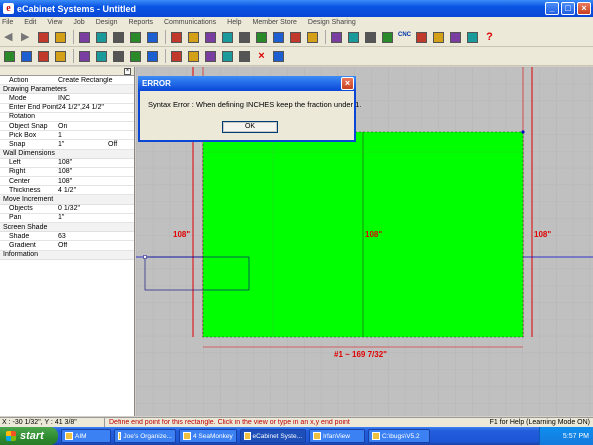 The image size is (593, 445). I want to click on property-row: Left 108", so click(67, 163).